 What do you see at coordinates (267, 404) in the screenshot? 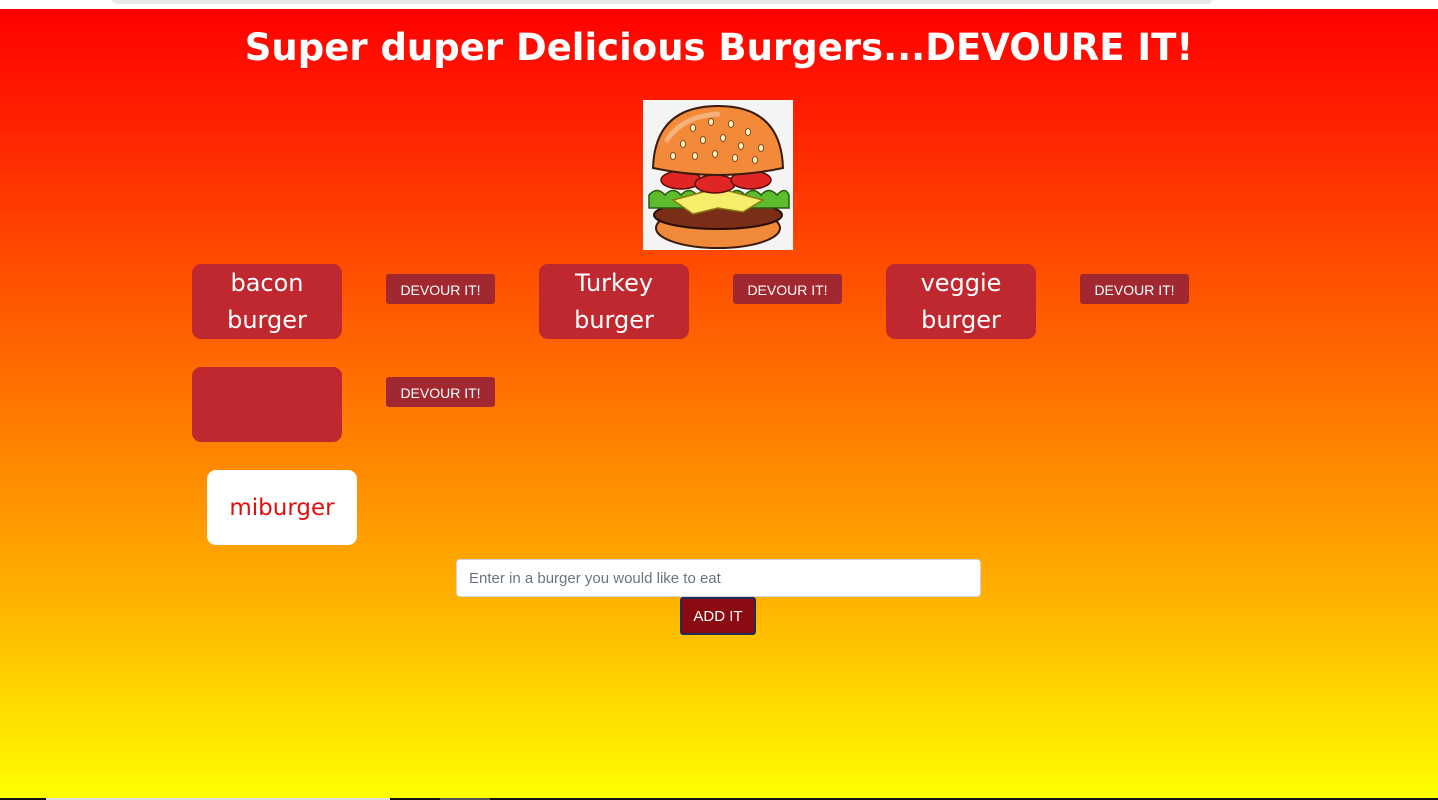
I see `burger-card` at bounding box center [267, 404].